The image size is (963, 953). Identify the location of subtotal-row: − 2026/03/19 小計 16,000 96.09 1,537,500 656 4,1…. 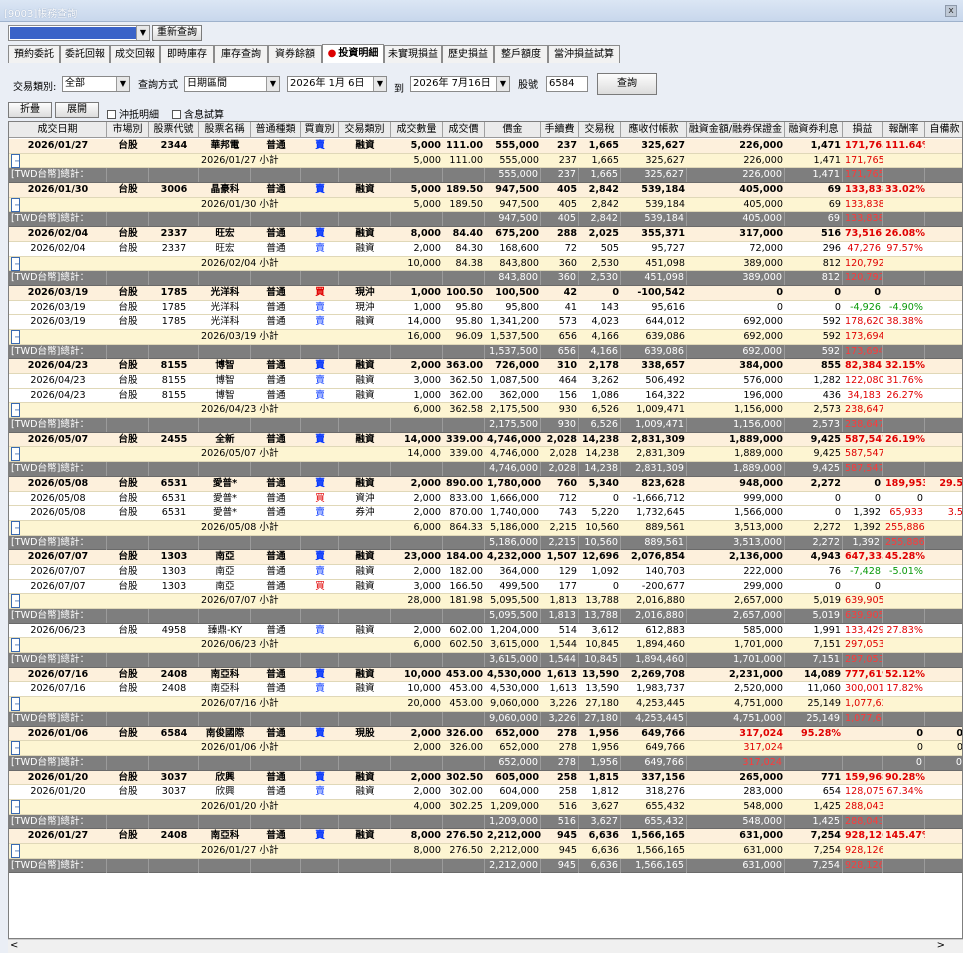
(485, 337).